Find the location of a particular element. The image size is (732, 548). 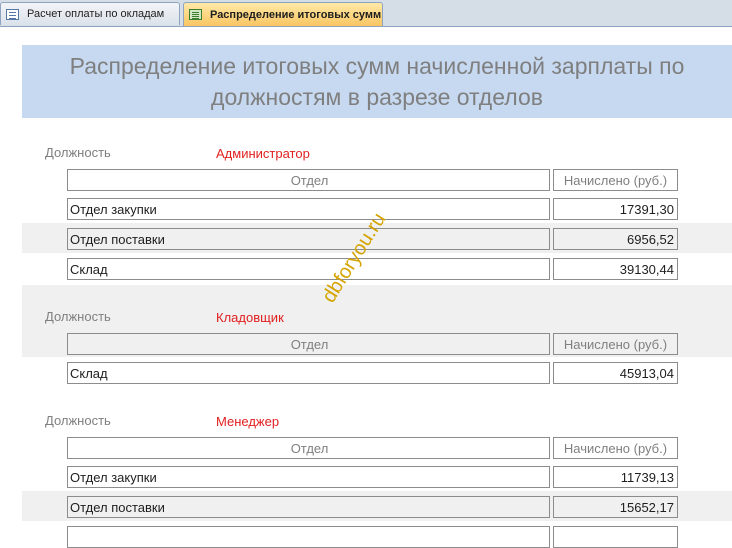

amount-cell: 39130,44 is located at coordinates (615, 269).